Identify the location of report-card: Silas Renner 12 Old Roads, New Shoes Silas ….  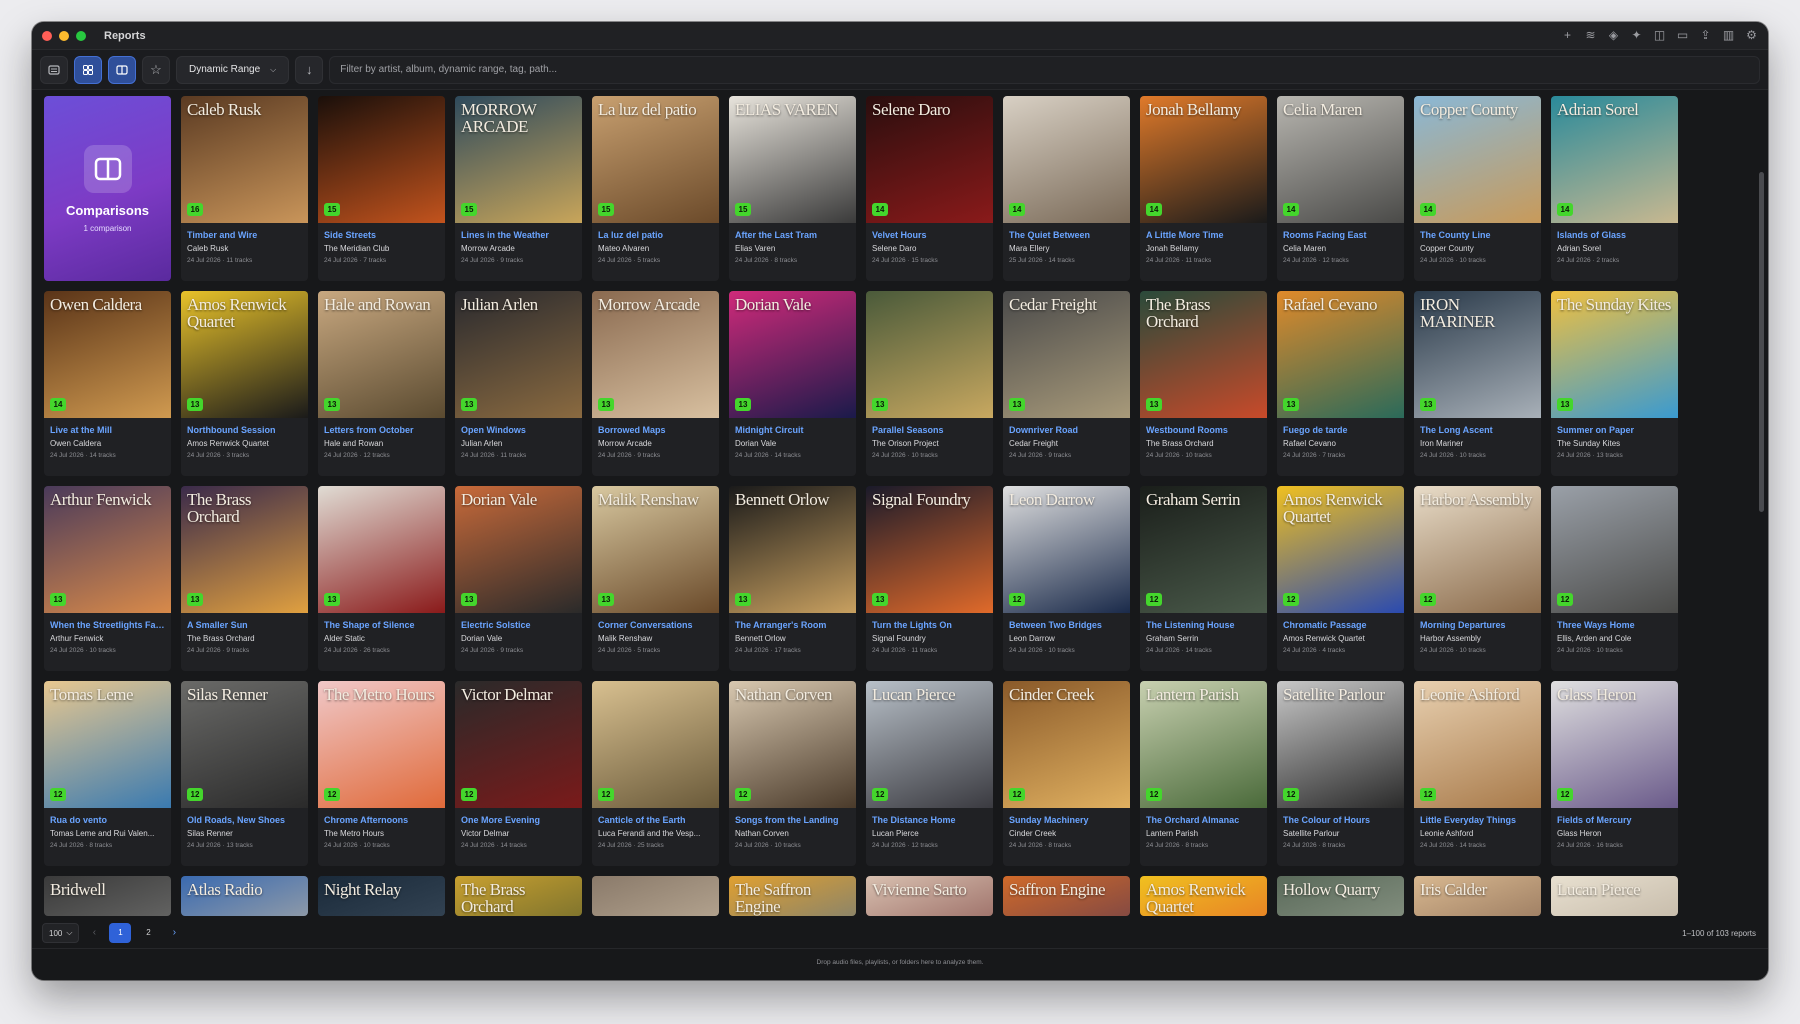
(244, 773).